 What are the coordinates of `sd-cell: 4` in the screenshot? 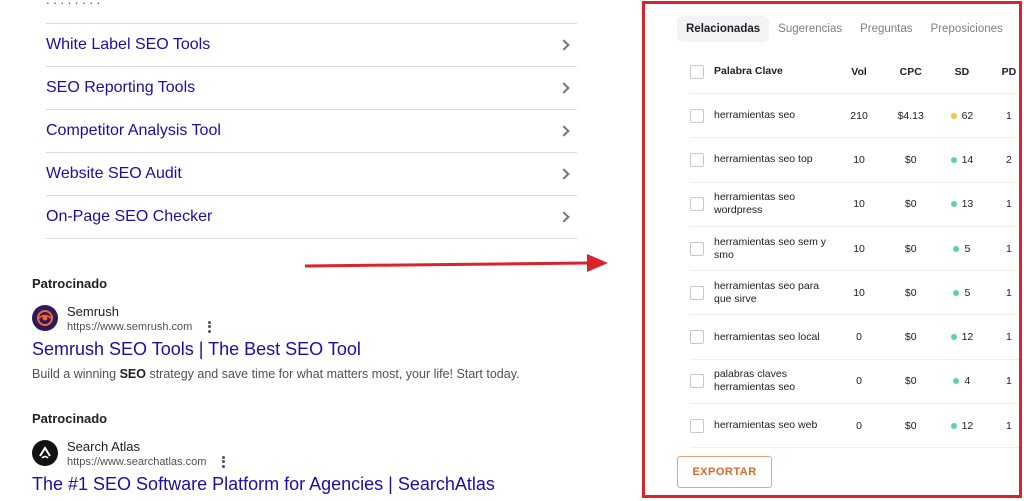 It's located at (962, 381).